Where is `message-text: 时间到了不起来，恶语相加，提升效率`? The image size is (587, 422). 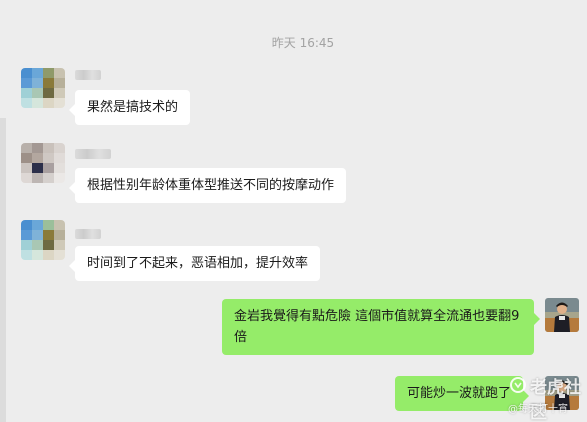
message-text: 时间到了不起来，恶语相加，提升效率 is located at coordinates (198, 263).